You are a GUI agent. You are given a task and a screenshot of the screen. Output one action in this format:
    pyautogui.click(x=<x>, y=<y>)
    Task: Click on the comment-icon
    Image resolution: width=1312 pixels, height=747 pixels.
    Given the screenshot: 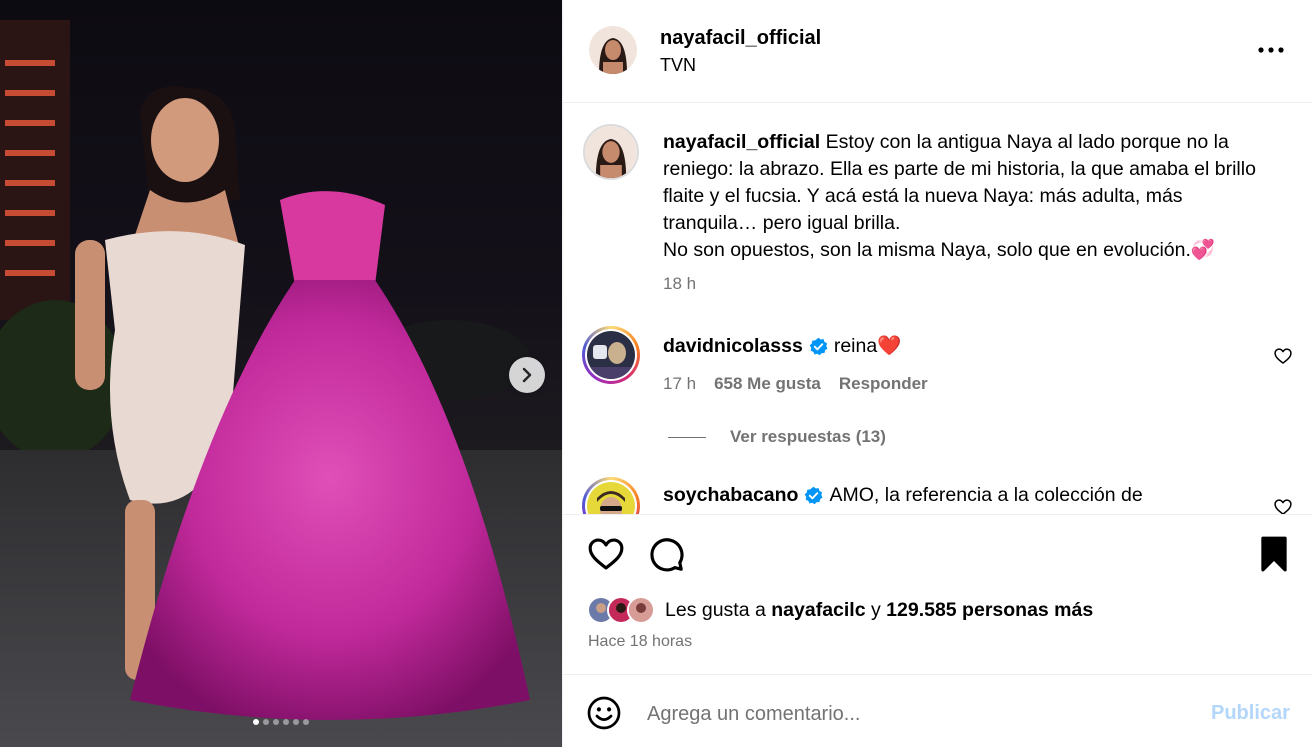 What is the action you would take?
    pyautogui.click(x=666, y=554)
    